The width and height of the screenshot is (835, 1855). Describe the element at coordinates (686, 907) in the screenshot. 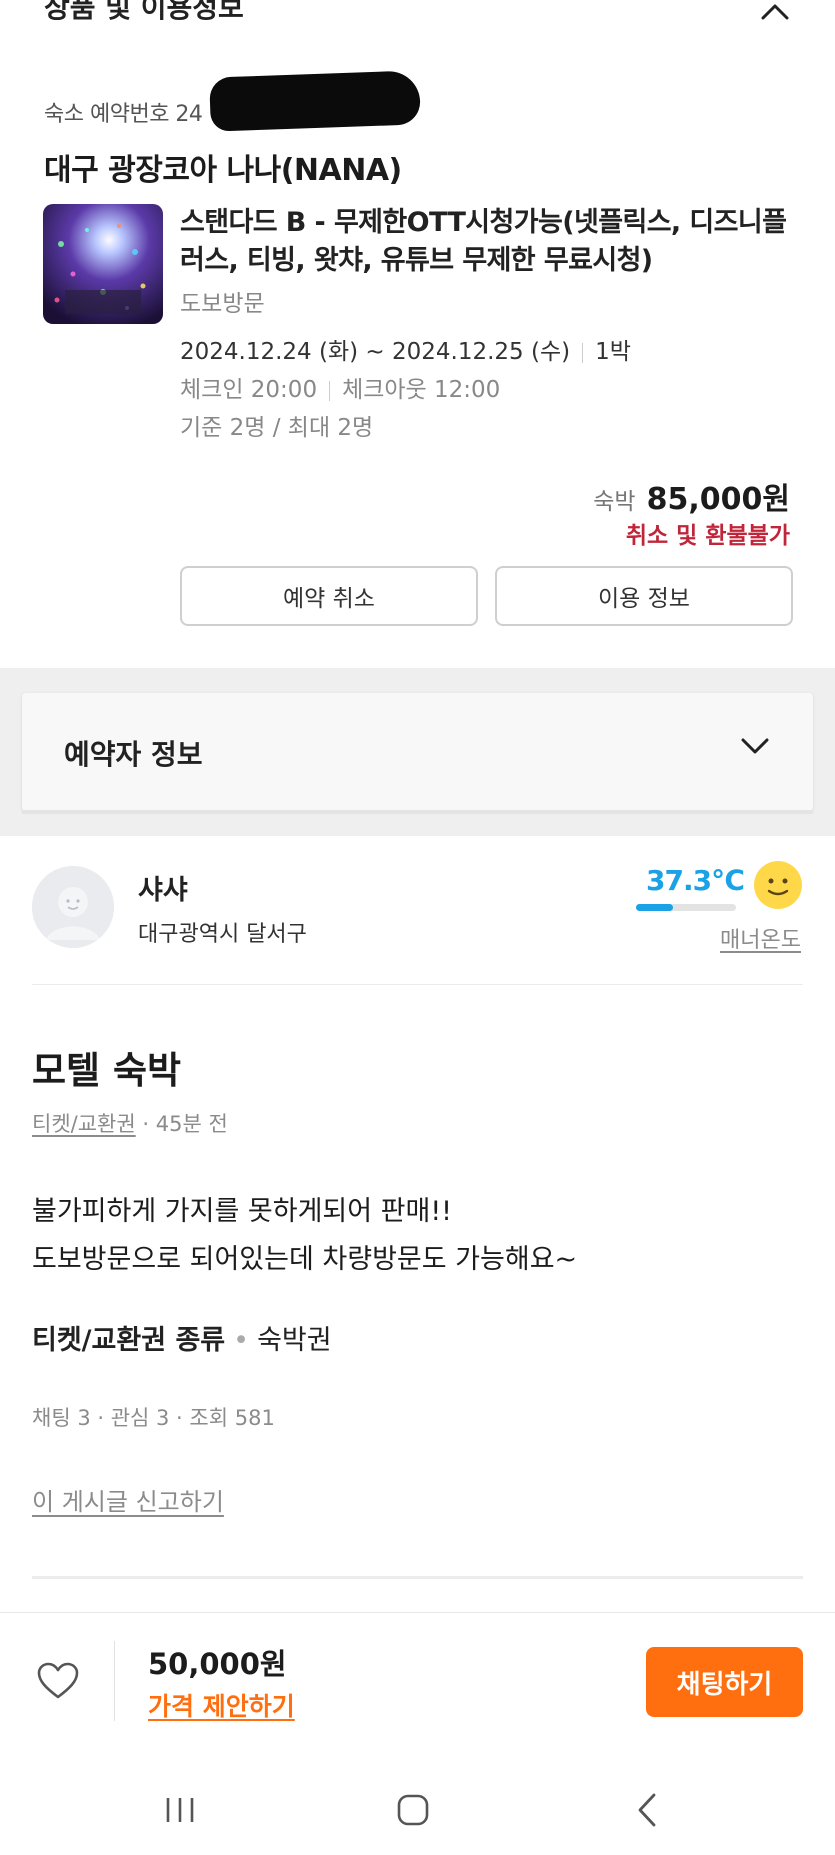

I see `manner-temp-bar` at that location.